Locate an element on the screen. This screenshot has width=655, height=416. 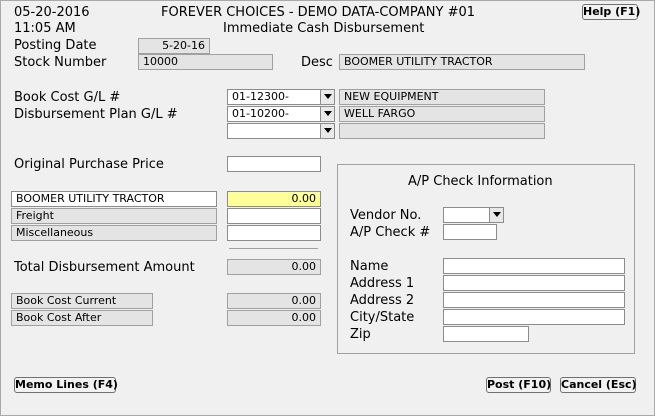
vendor-no-label: Vendor No. is located at coordinates (386, 215).